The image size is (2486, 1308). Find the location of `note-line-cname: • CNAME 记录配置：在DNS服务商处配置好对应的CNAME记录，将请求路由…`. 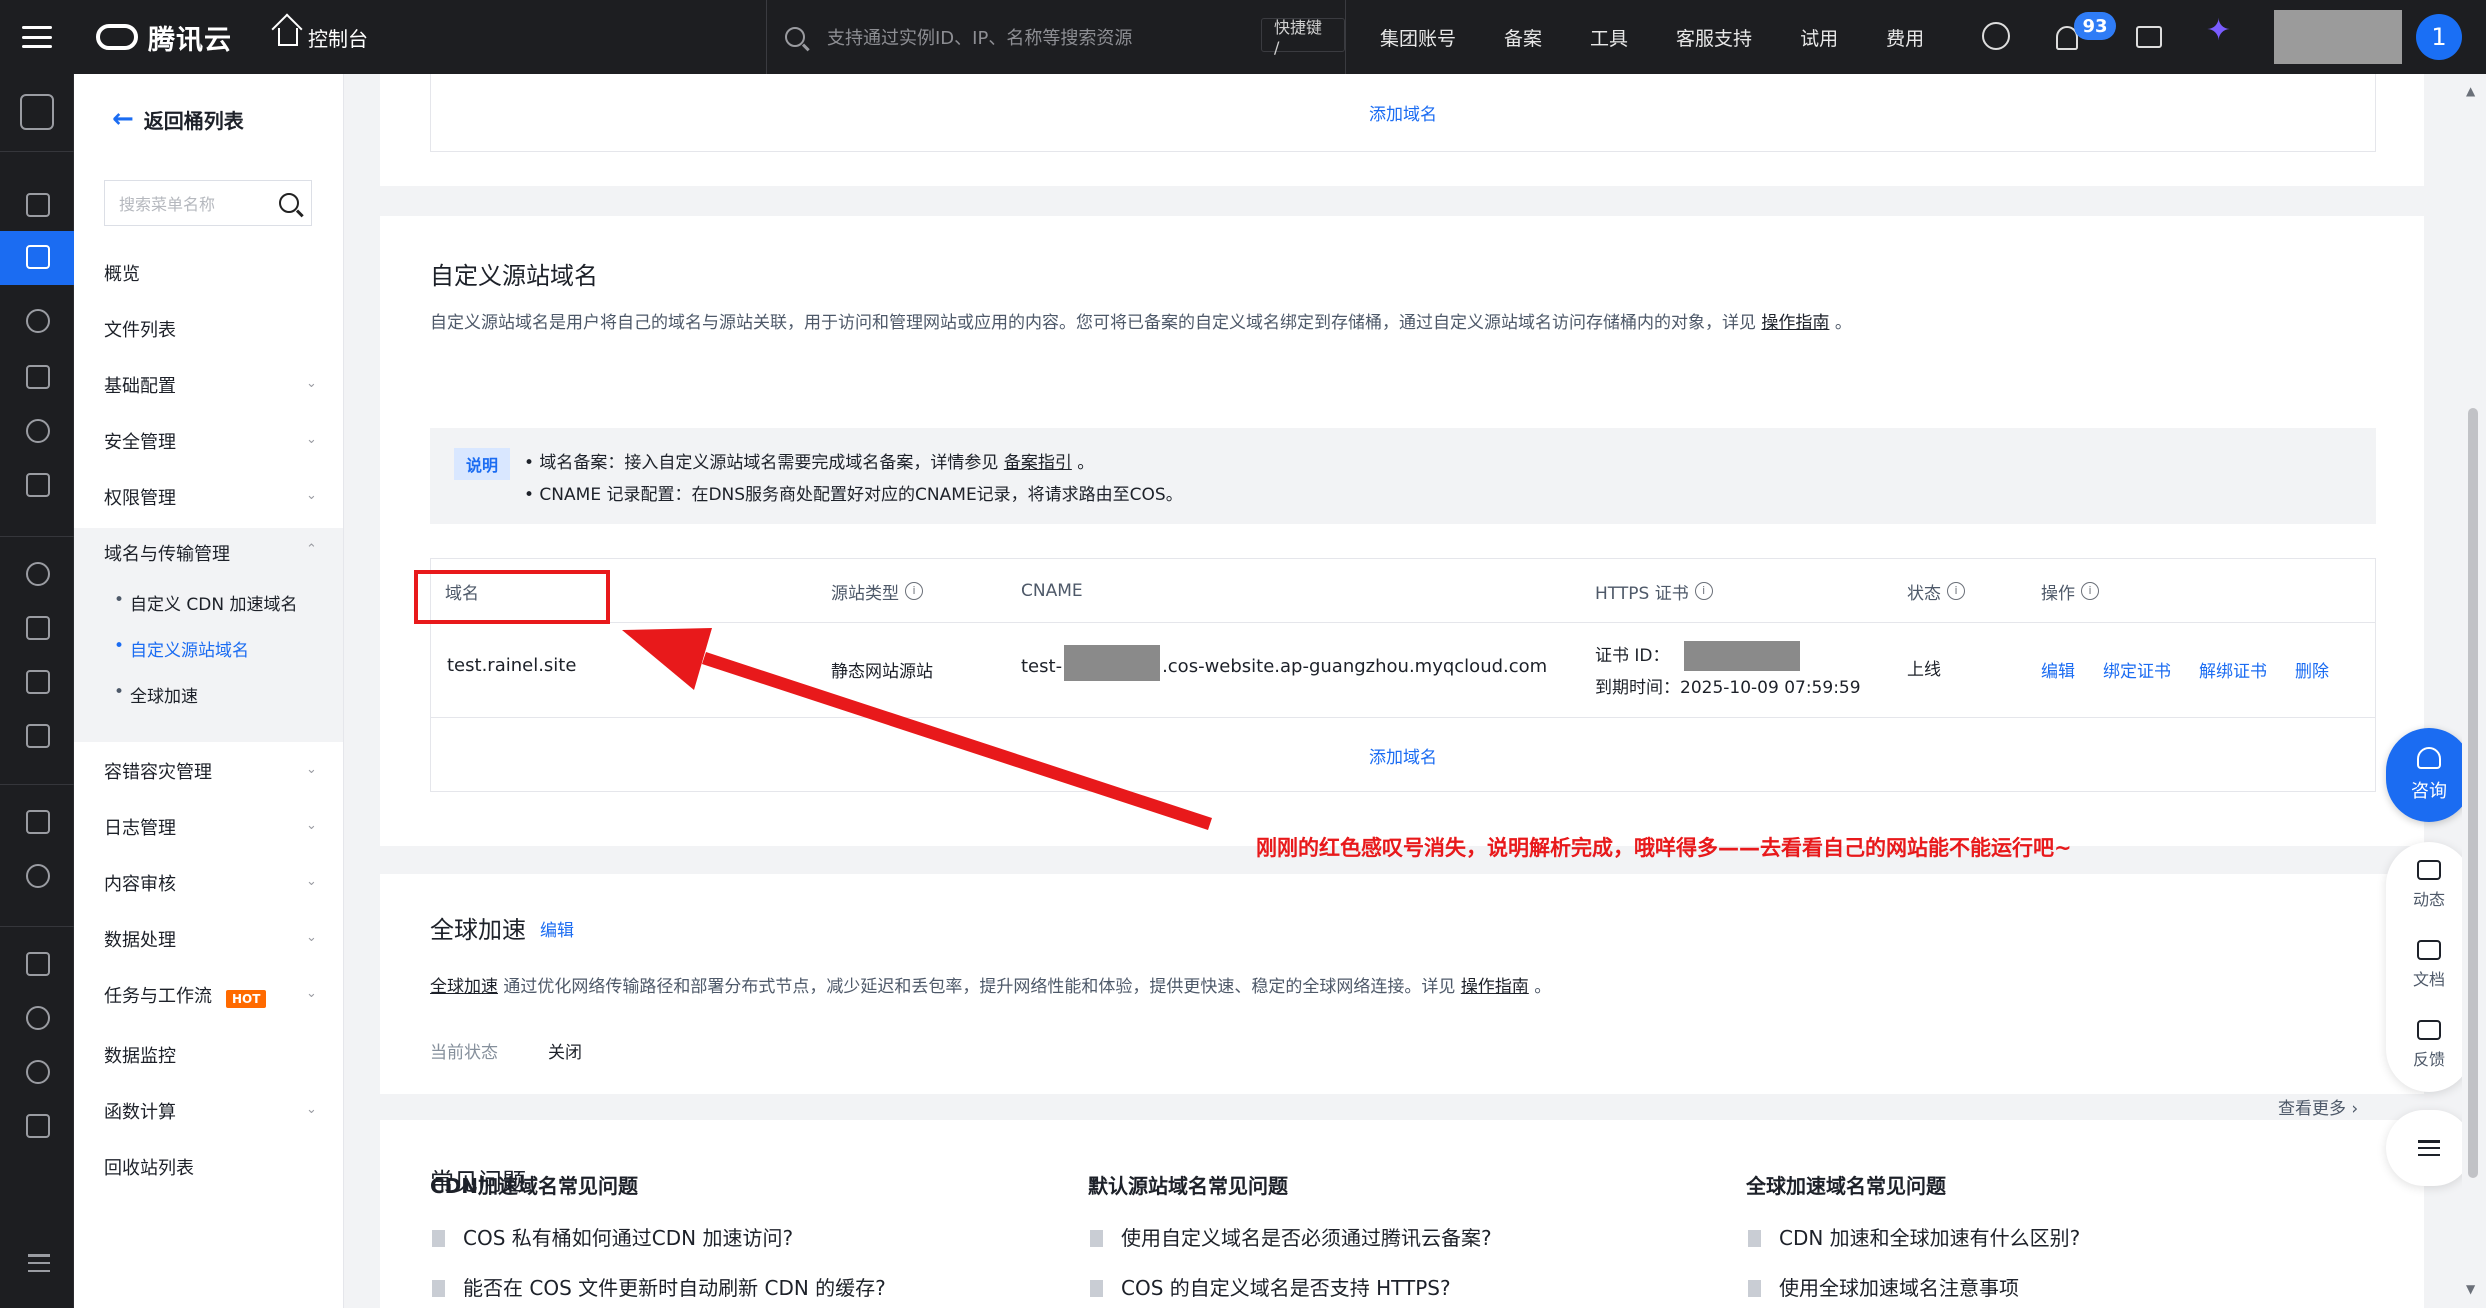

note-line-cname: • CNAME 记录配置：在DNS服务商处配置好对应的CNAME记录，将请求路由… is located at coordinates (853, 495).